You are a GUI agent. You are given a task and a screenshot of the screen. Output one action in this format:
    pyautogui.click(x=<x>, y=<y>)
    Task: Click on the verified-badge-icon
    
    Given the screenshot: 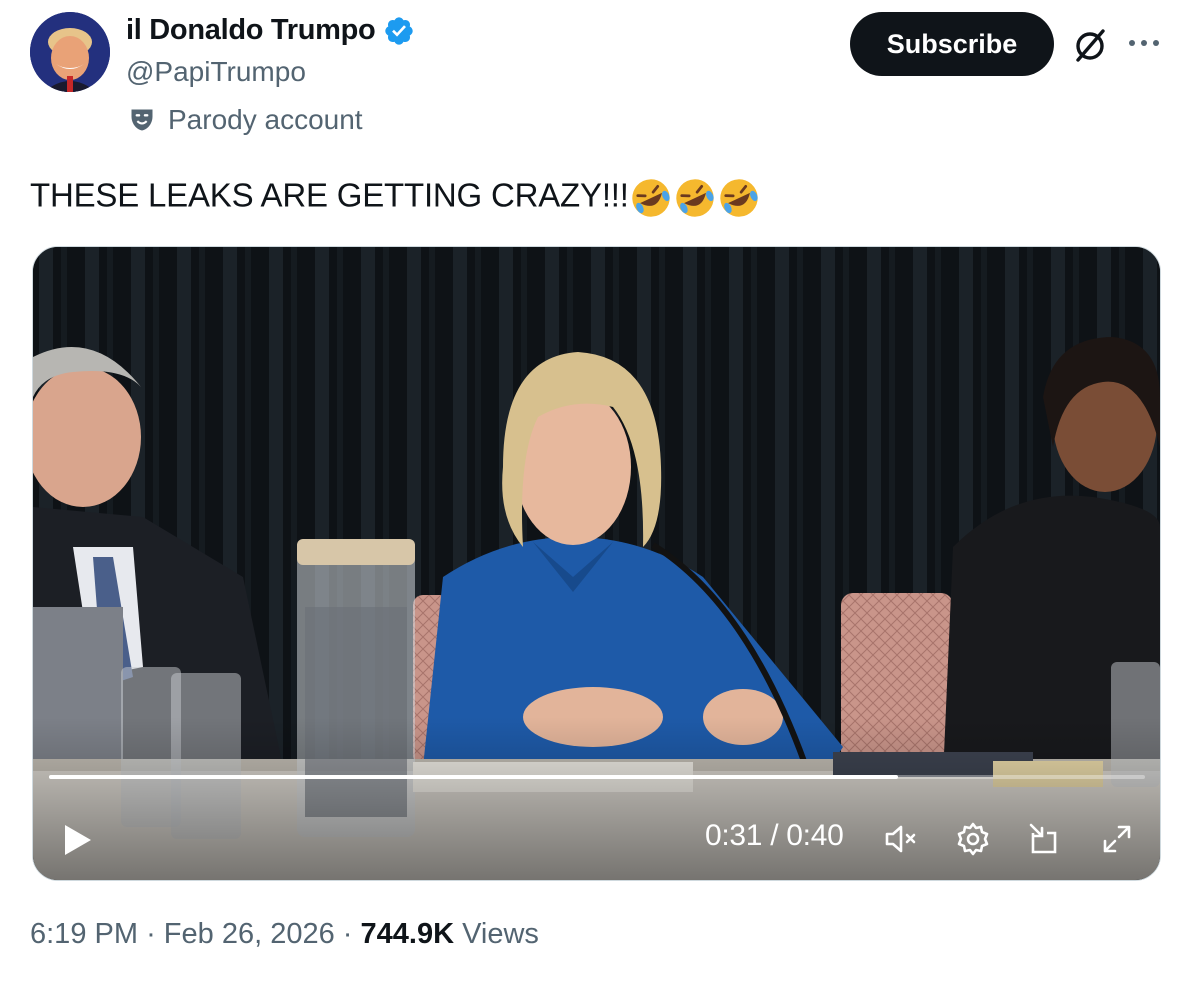 What is the action you would take?
    pyautogui.click(x=399, y=30)
    